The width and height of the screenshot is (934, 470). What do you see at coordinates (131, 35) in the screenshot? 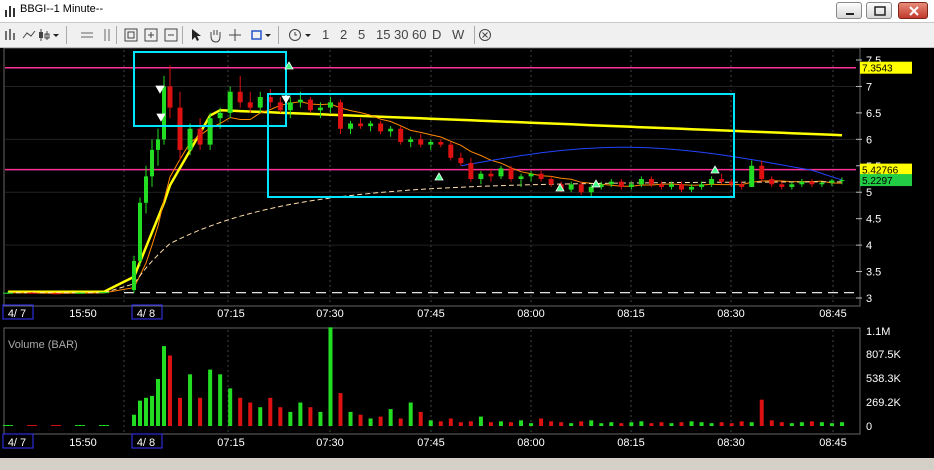
I see `zoom-fit-icon` at bounding box center [131, 35].